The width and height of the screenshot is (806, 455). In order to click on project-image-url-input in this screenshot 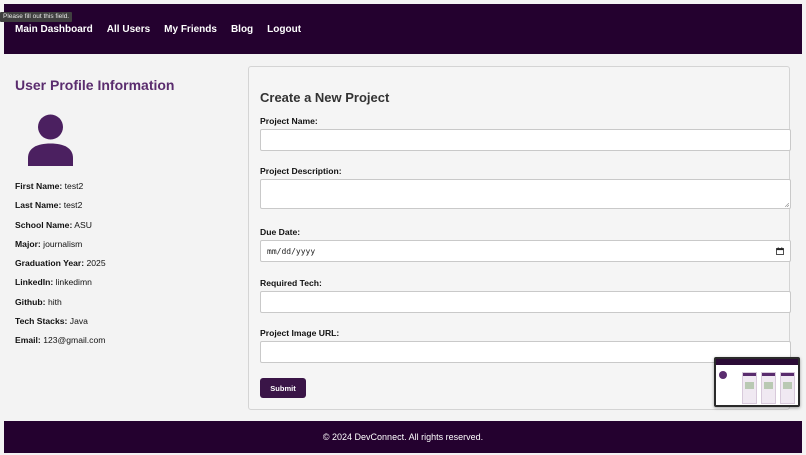, I will do `click(525, 352)`.